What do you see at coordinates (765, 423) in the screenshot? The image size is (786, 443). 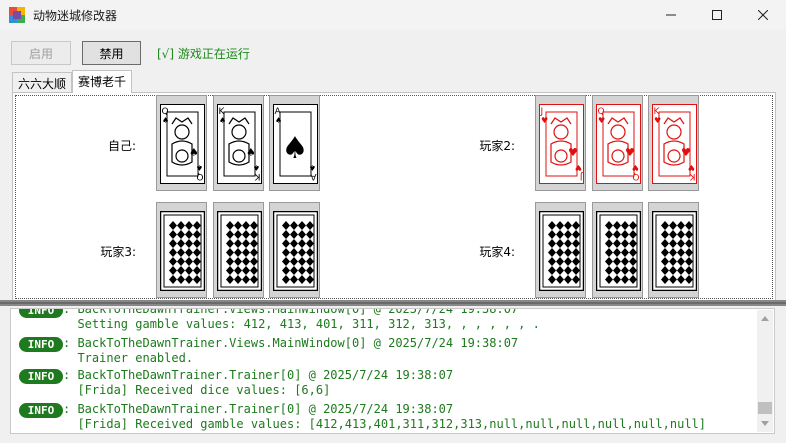 I see `scroll-down-icon` at bounding box center [765, 423].